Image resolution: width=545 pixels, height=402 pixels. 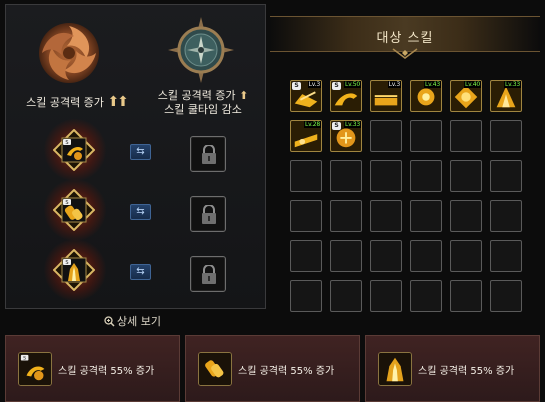 What do you see at coordinates (139, 321) in the screenshot?
I see `detail-view-label: 상세 보기` at bounding box center [139, 321].